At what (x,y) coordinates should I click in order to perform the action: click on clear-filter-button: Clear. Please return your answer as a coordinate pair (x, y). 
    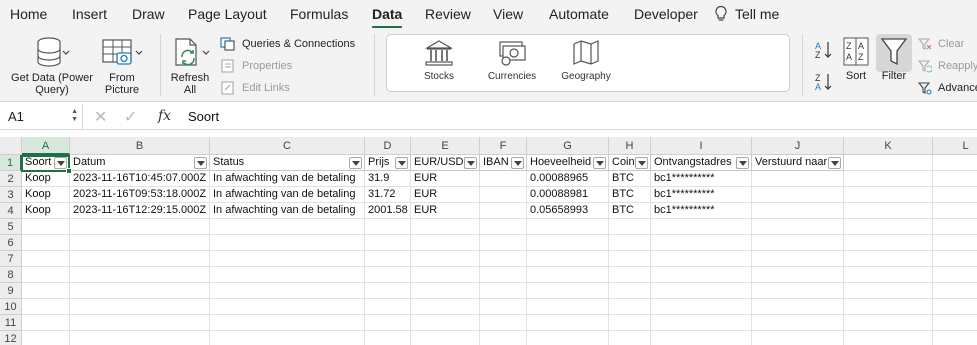
    Looking at the image, I should click on (941, 44).